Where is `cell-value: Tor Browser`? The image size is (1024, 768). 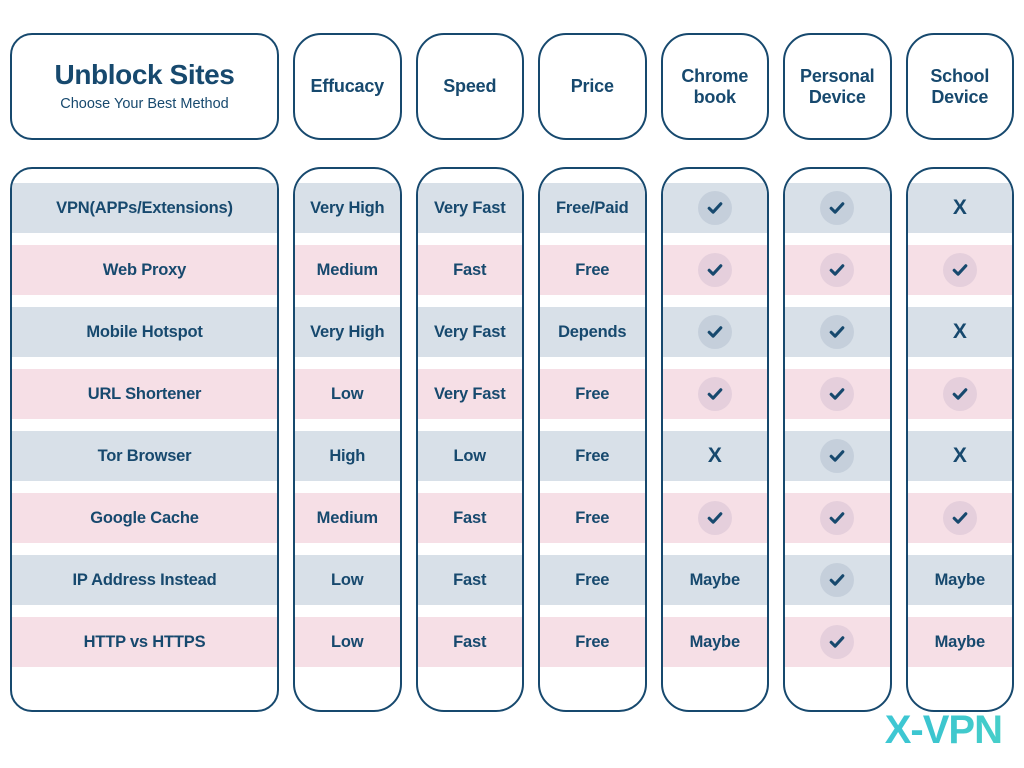
cell-value: Tor Browser is located at coordinates (144, 455).